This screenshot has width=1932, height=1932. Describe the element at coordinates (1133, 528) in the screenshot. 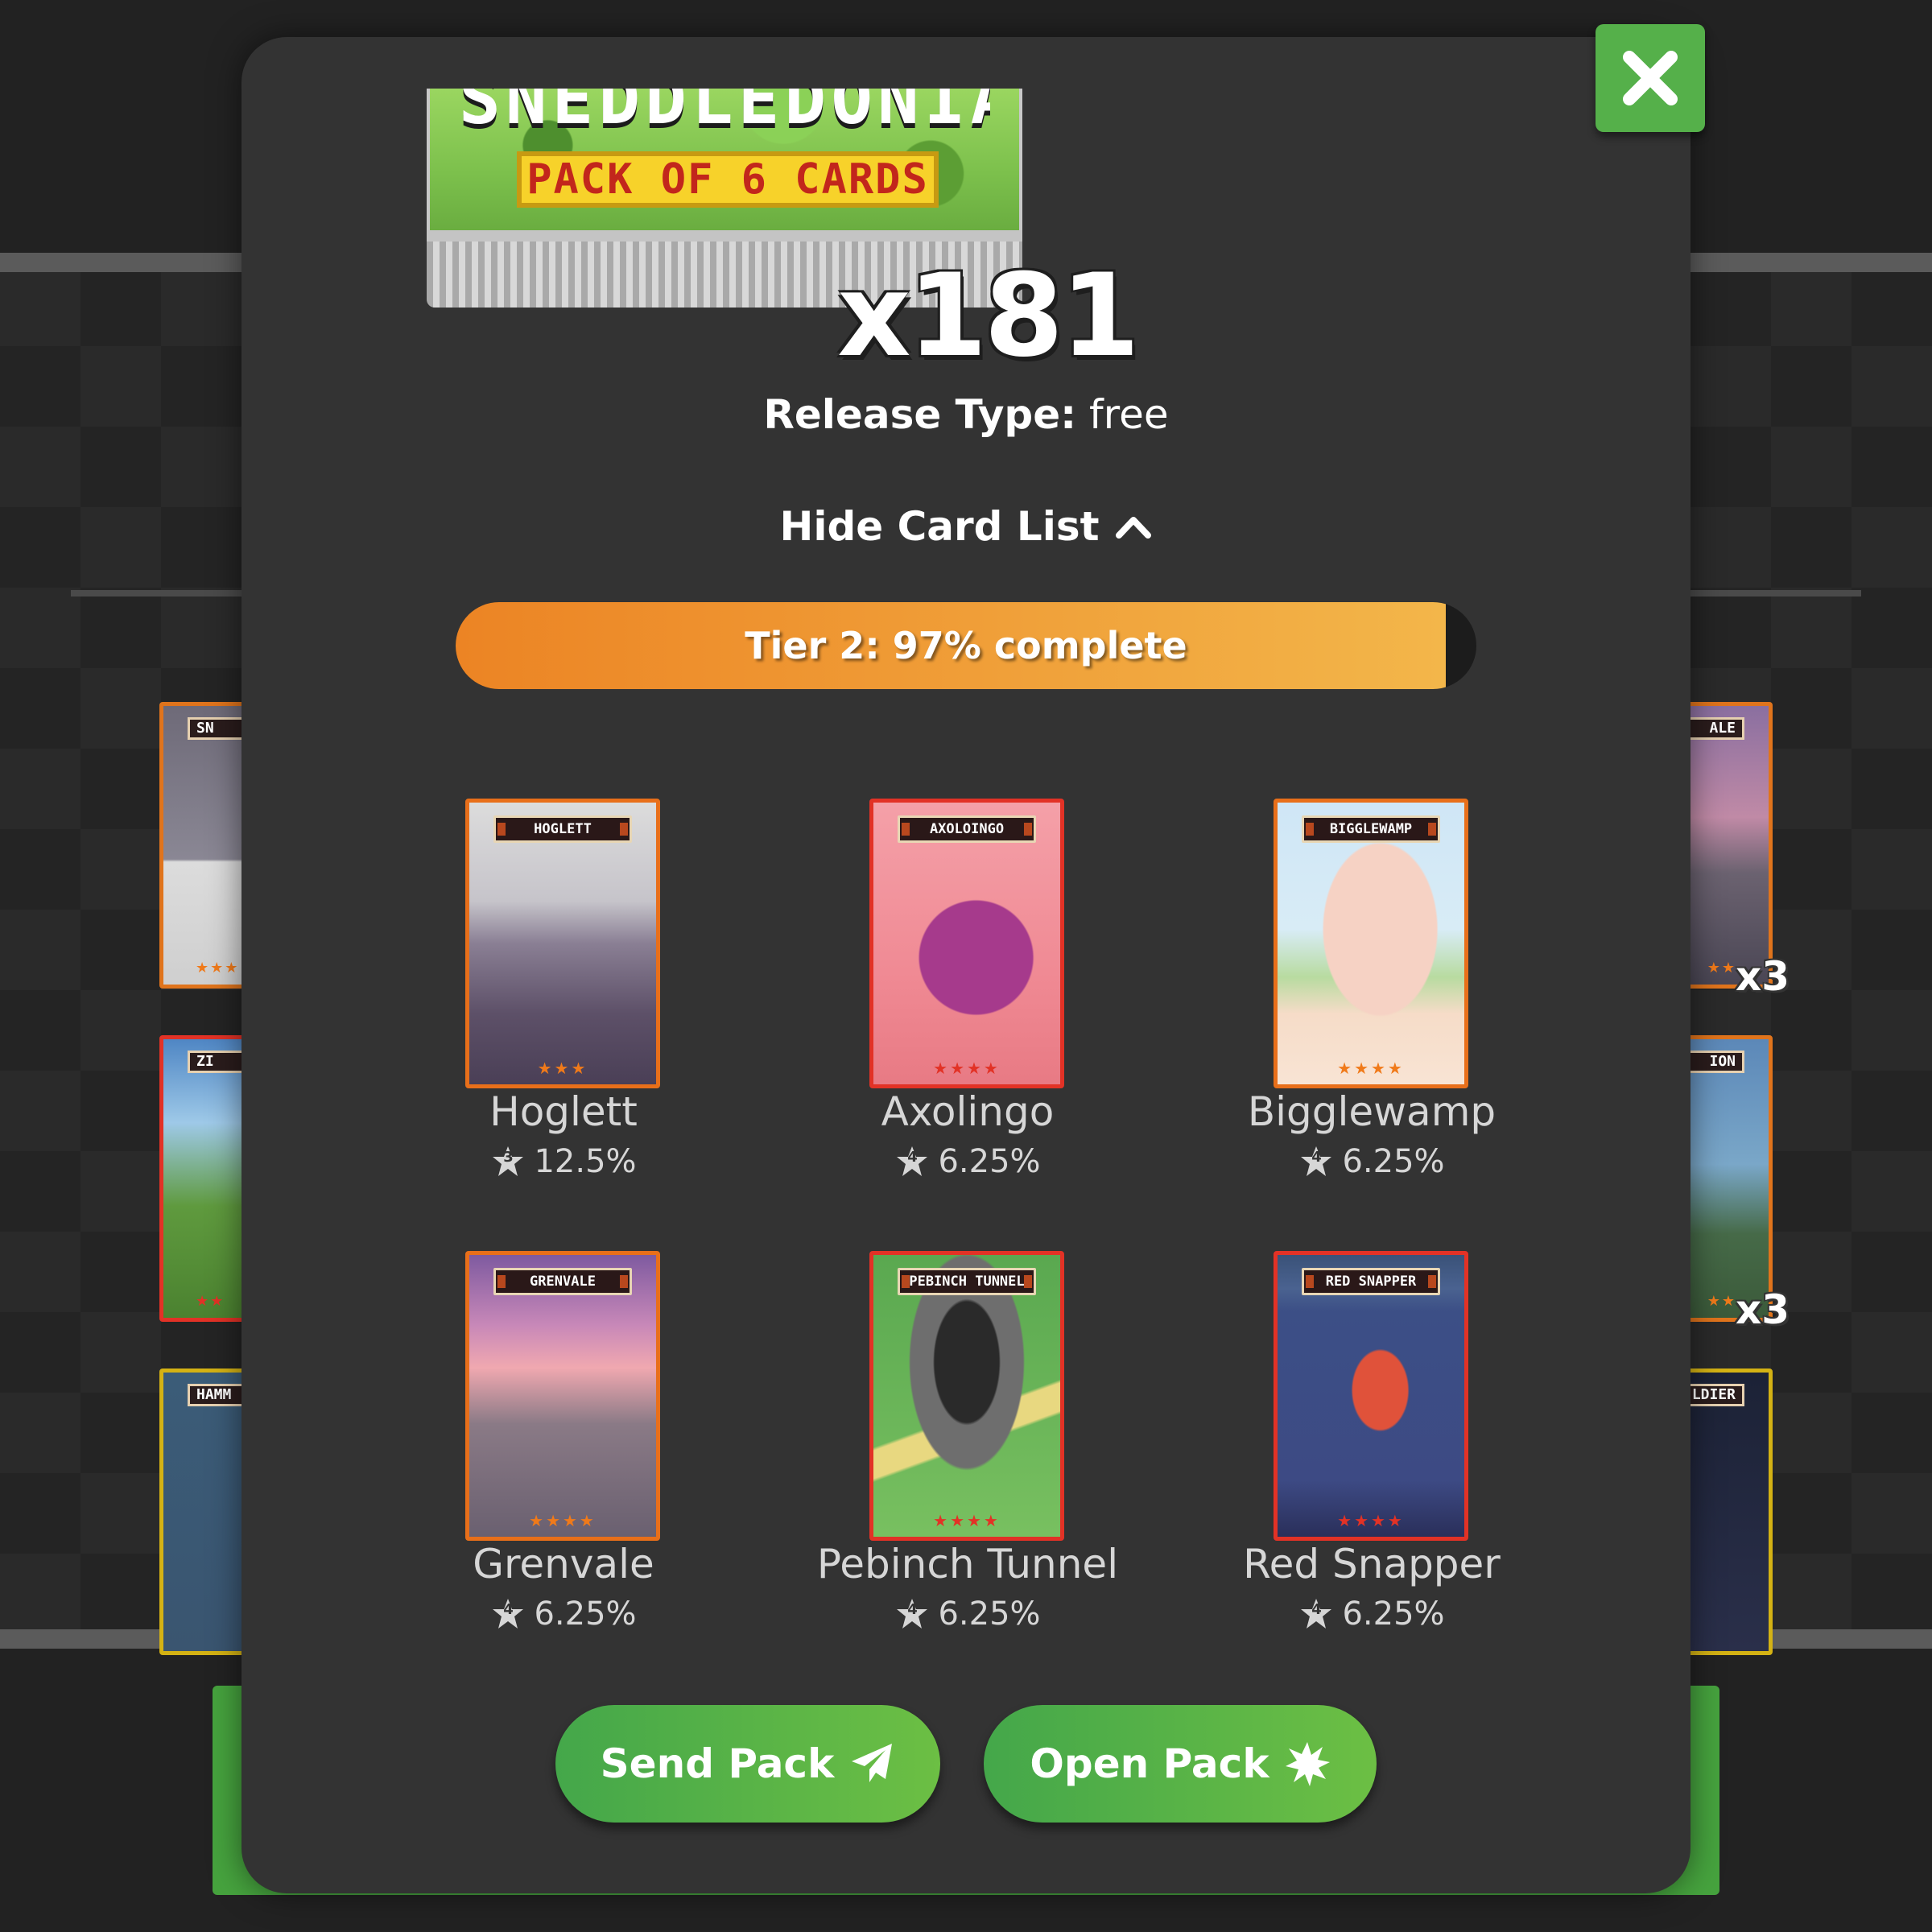

I see `chevron-up-icon` at that location.